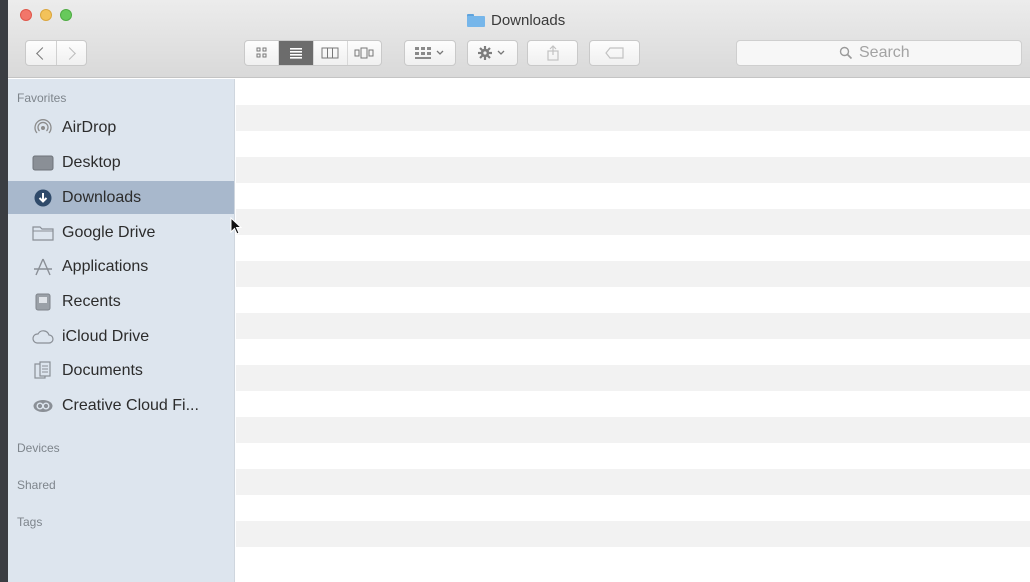 The height and width of the screenshot is (582, 1030). I want to click on chevron-right-icon, so click(69, 53).